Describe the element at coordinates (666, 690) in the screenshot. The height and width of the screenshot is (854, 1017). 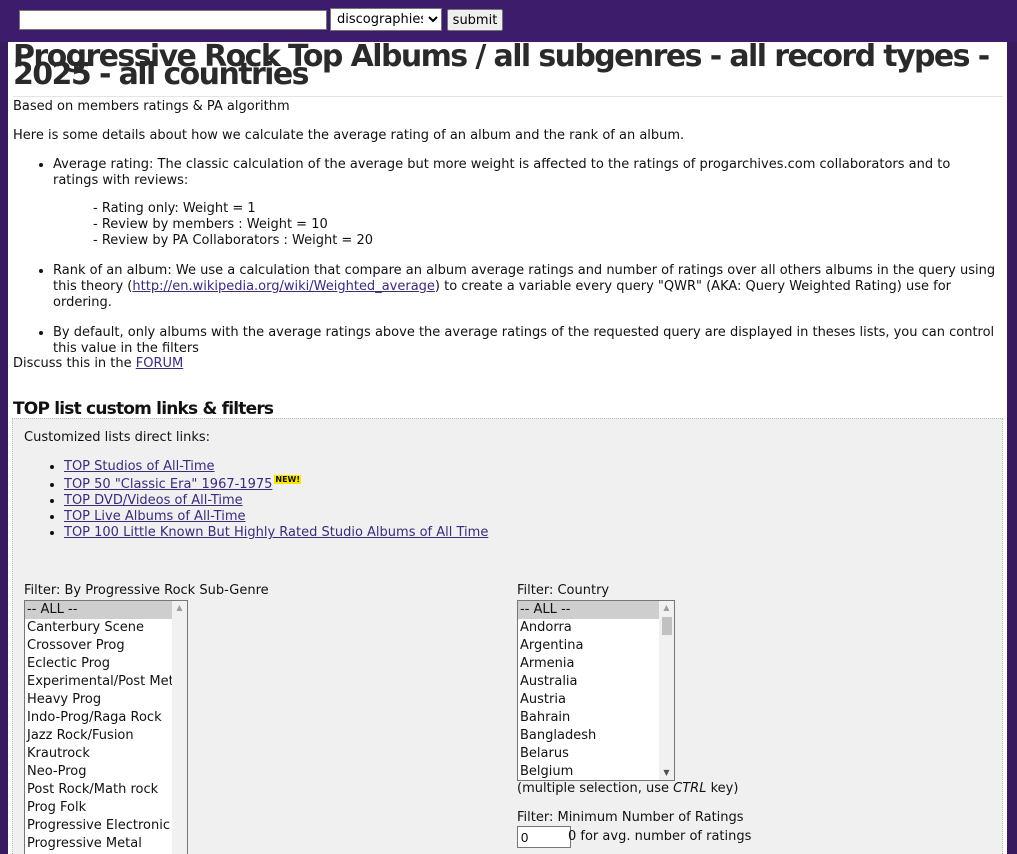
I see `country-scrollbar: ▲ ▼` at that location.